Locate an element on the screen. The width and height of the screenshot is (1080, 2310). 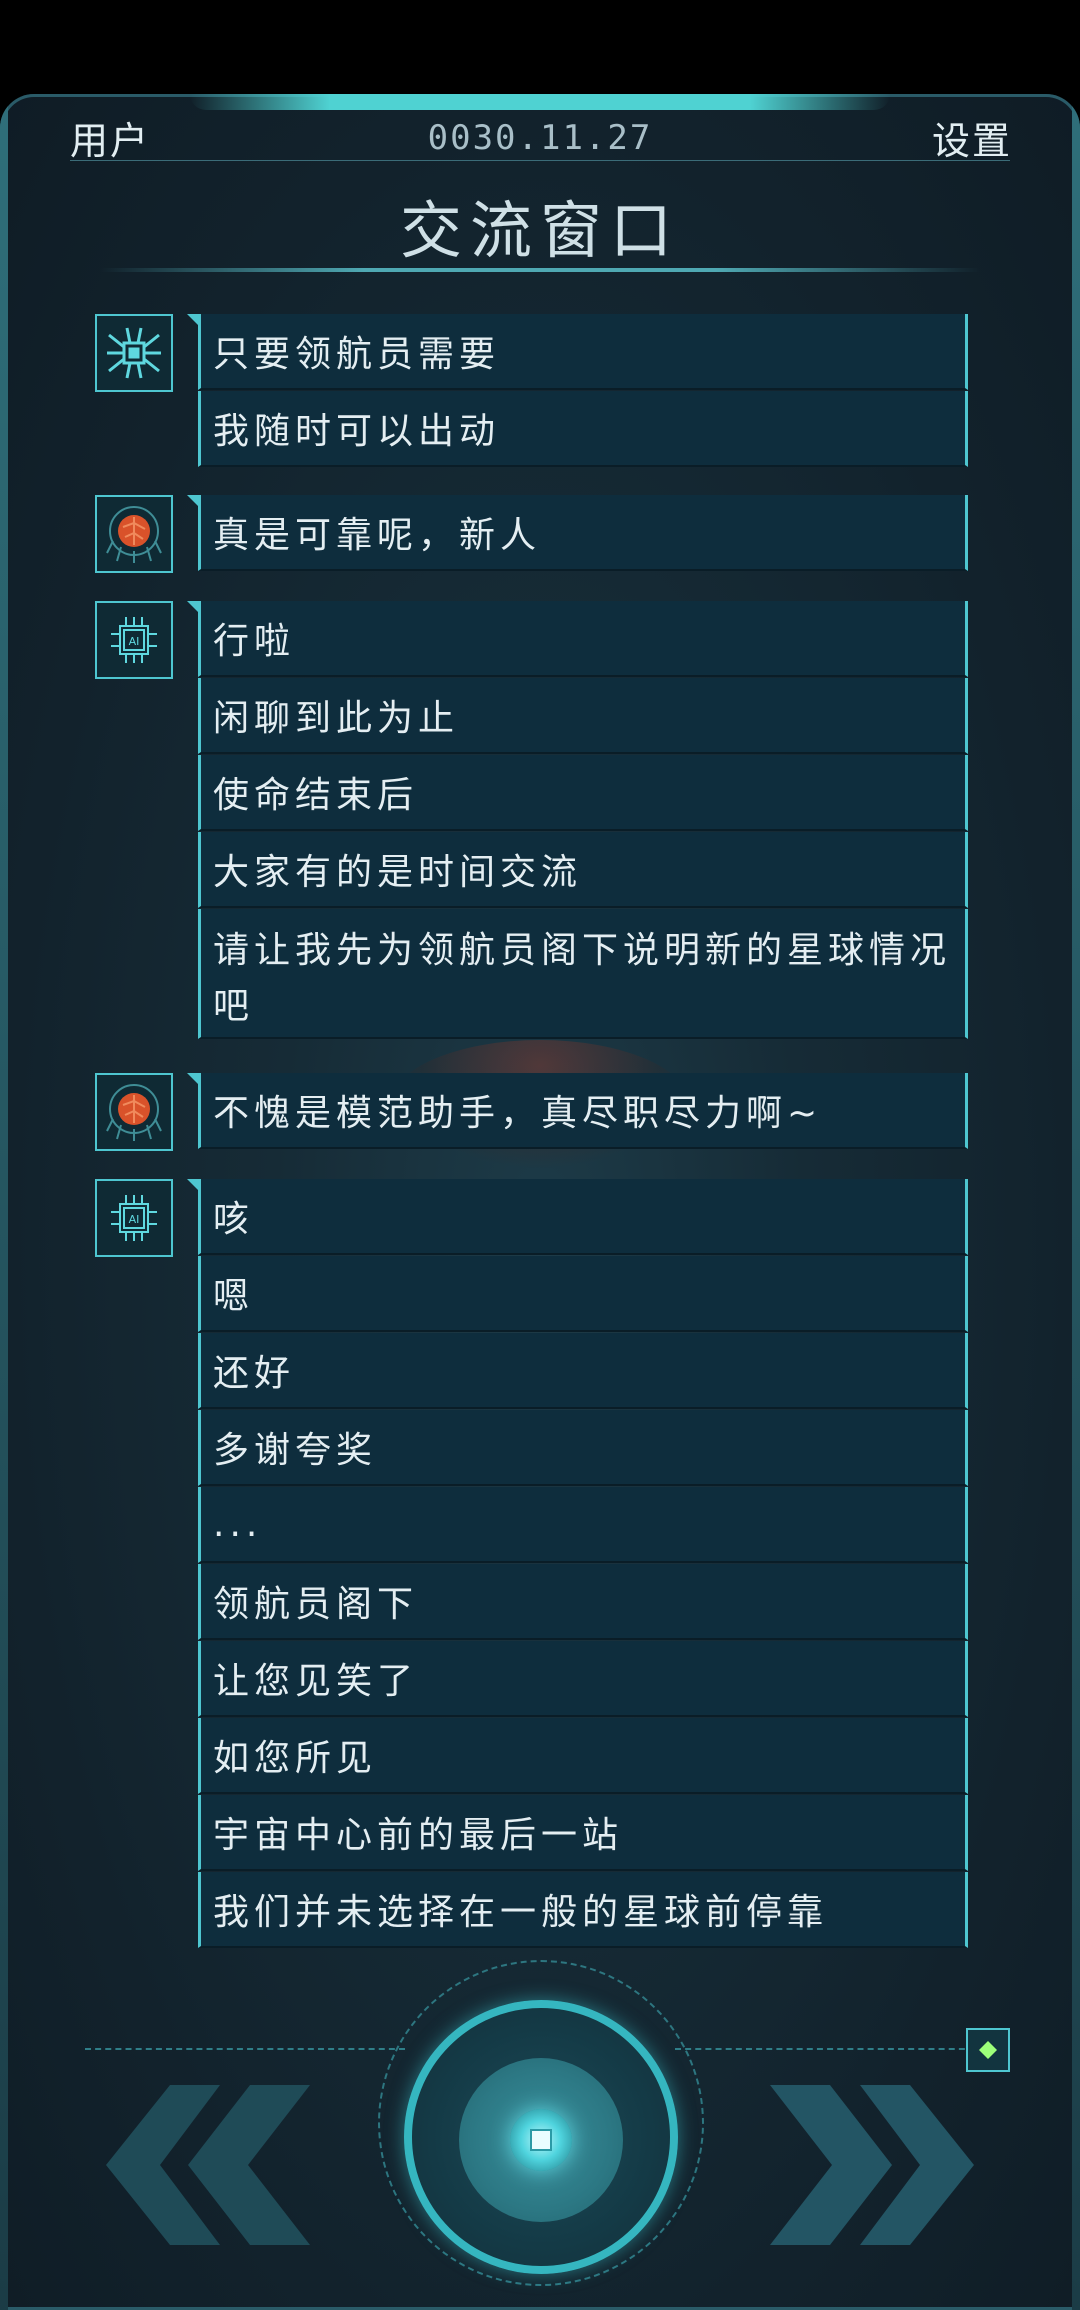
message-text: 嗯 is located at coordinates (234, 1296).